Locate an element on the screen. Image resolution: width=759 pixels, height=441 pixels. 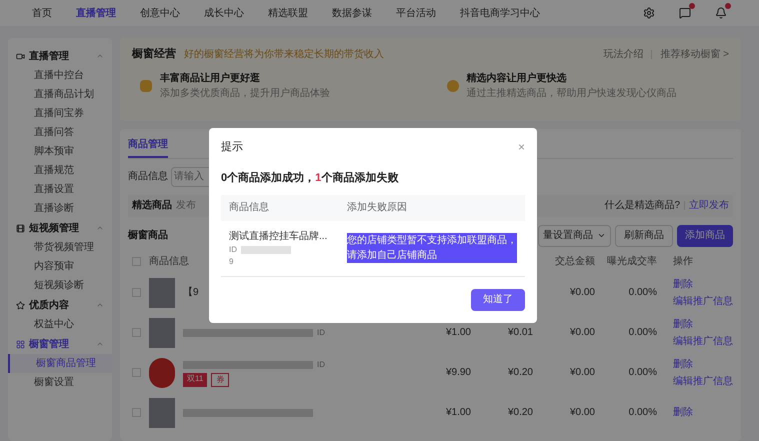
sidebar-item: 直播问答 is located at coordinates (60, 132).